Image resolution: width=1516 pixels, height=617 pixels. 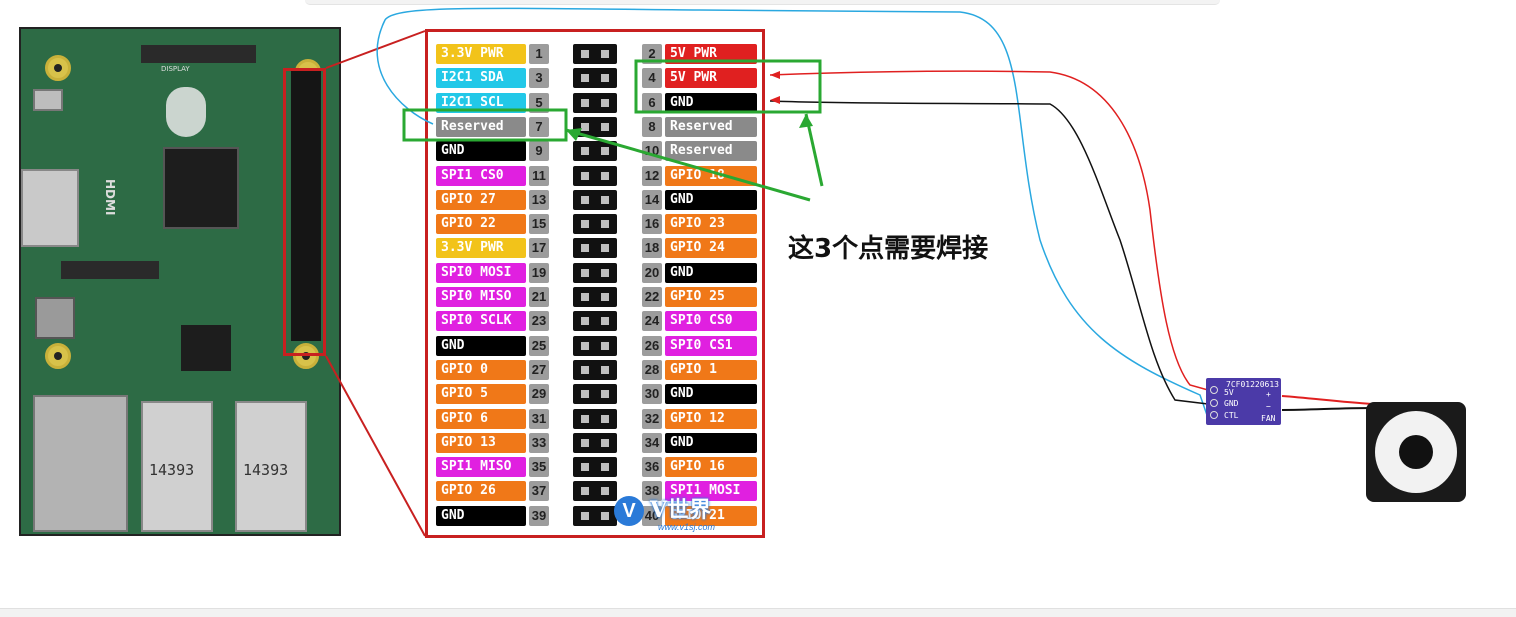 I want to click on watermark: V V世界 www.v1sj.com, so click(x=688, y=513).